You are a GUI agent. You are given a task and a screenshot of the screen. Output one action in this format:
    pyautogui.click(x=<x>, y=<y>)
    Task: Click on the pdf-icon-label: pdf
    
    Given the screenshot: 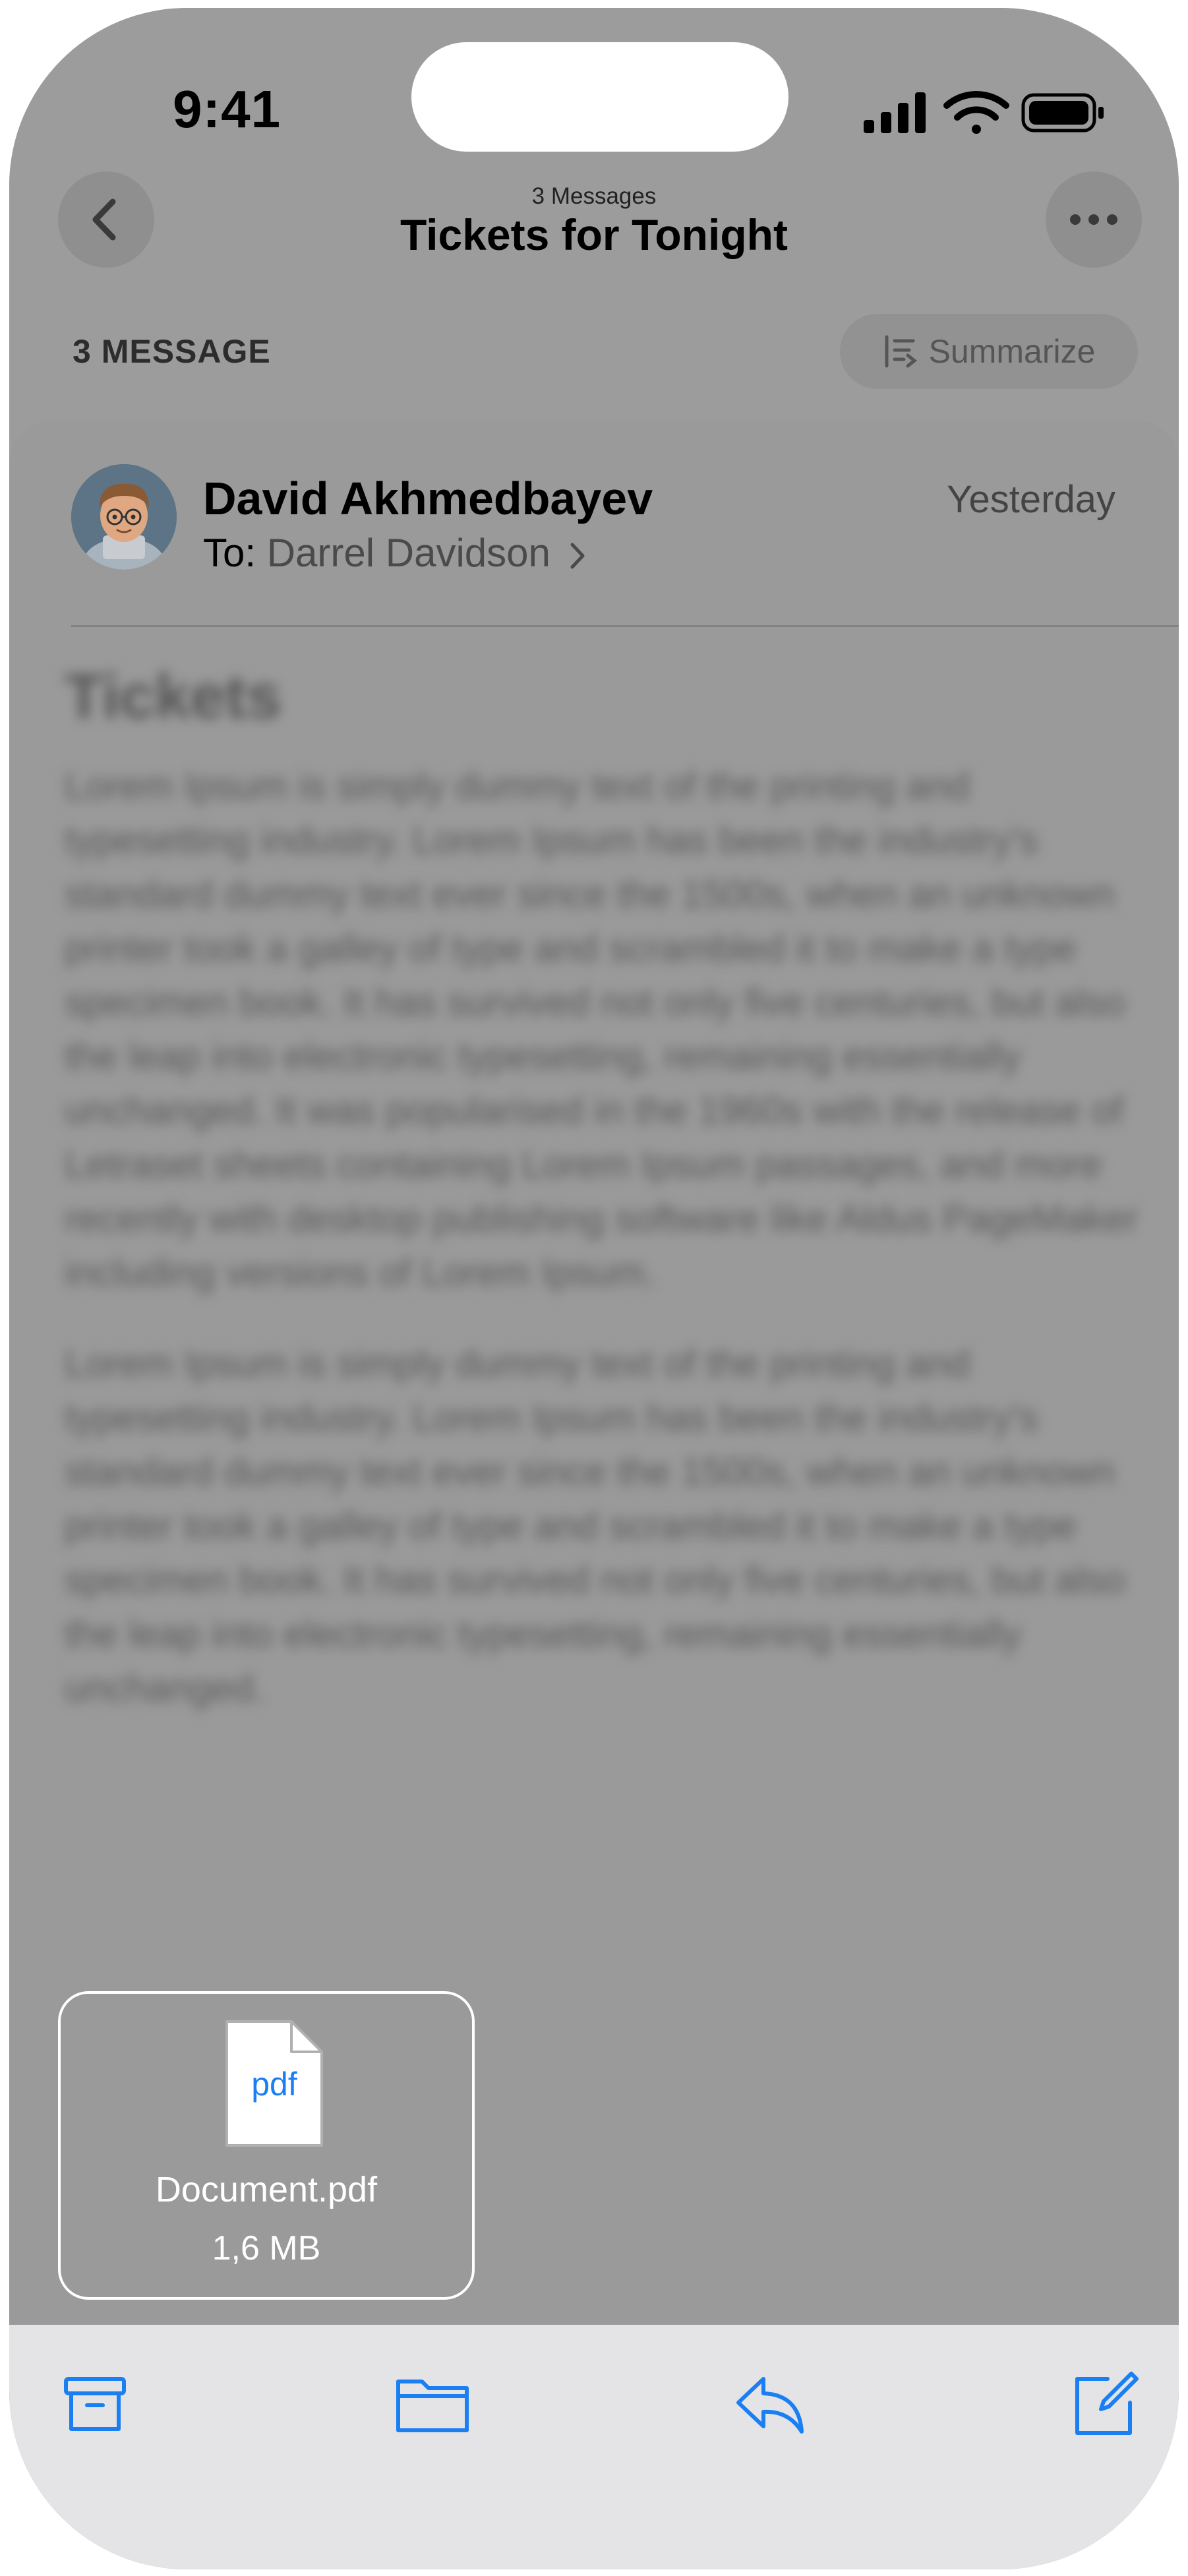 What is the action you would take?
    pyautogui.click(x=274, y=2084)
    